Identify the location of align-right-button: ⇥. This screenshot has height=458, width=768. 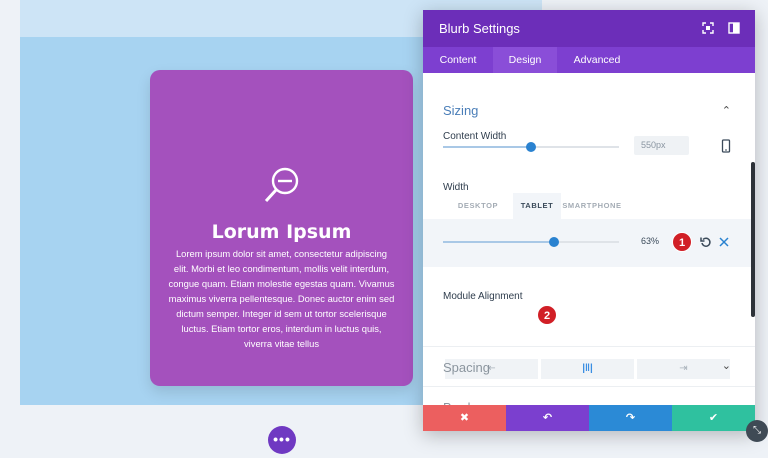
(683, 369).